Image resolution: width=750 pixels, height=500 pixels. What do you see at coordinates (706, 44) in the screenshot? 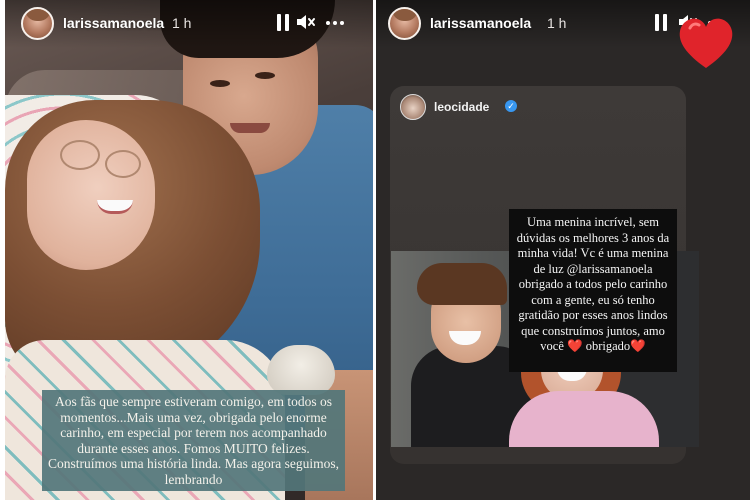
I see `heart-icon` at bounding box center [706, 44].